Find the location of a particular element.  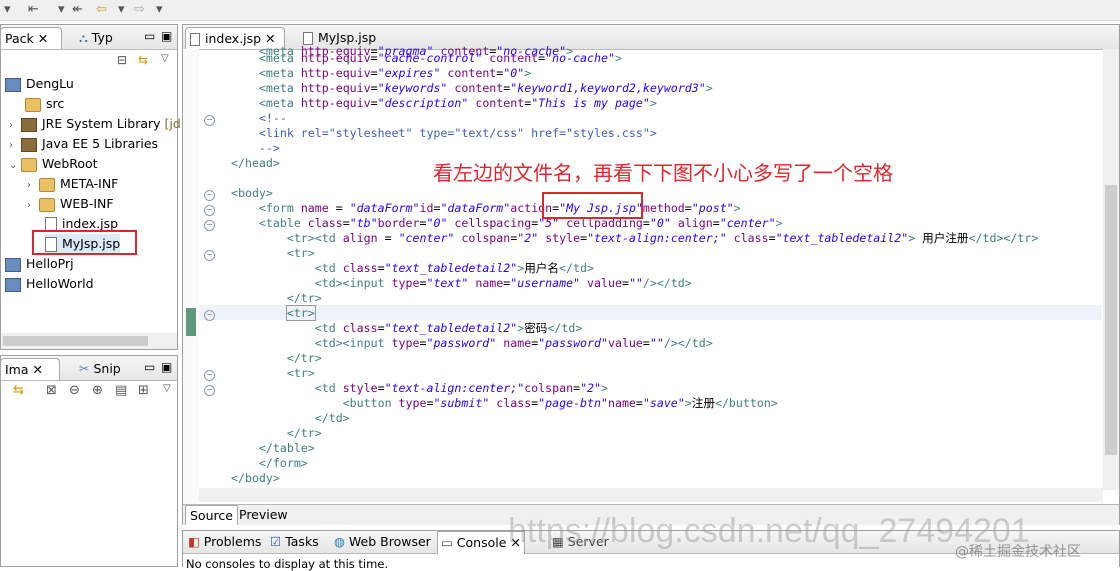

tree-item-helloworld: HelloWorld is located at coordinates (49, 284).